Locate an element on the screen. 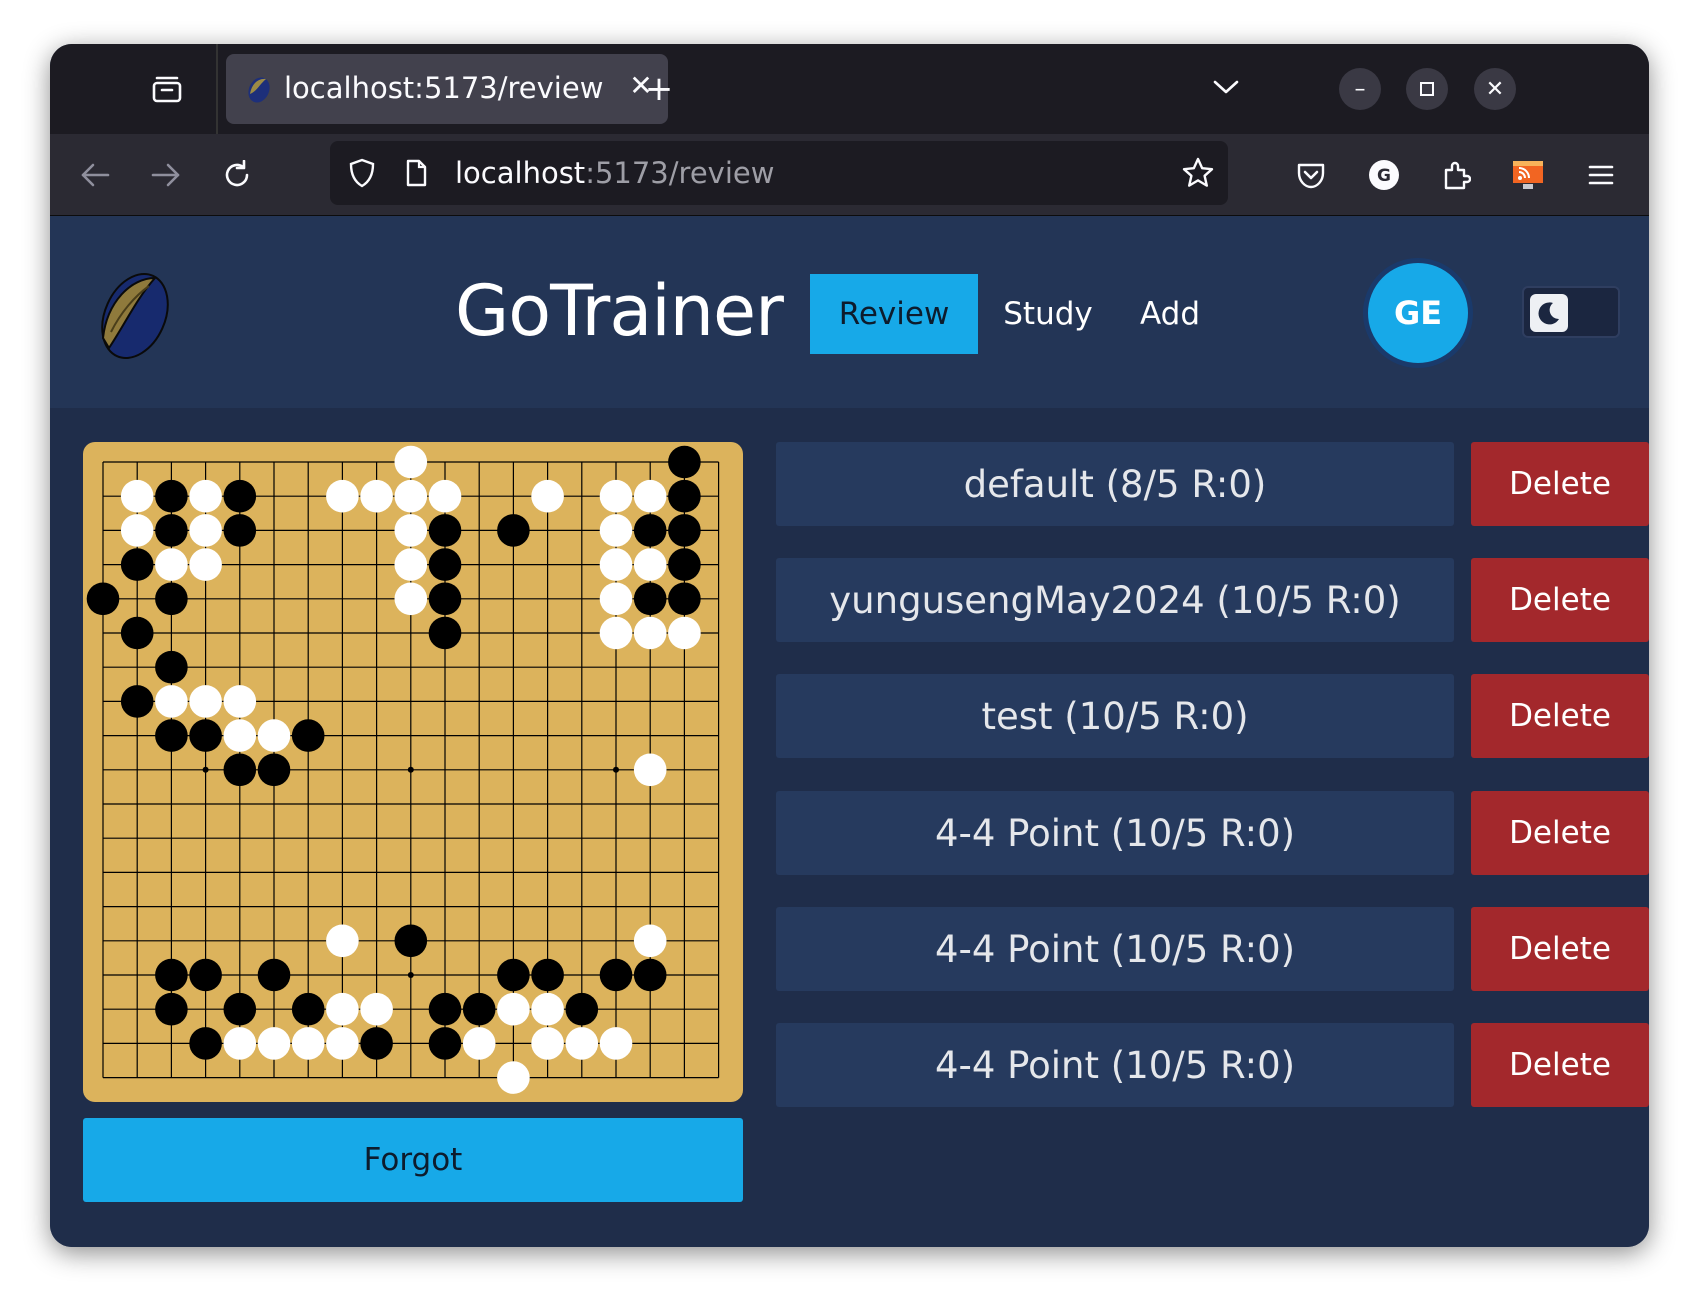 The image size is (1700, 1302). bookmark-star-icon is located at coordinates (1198, 173).